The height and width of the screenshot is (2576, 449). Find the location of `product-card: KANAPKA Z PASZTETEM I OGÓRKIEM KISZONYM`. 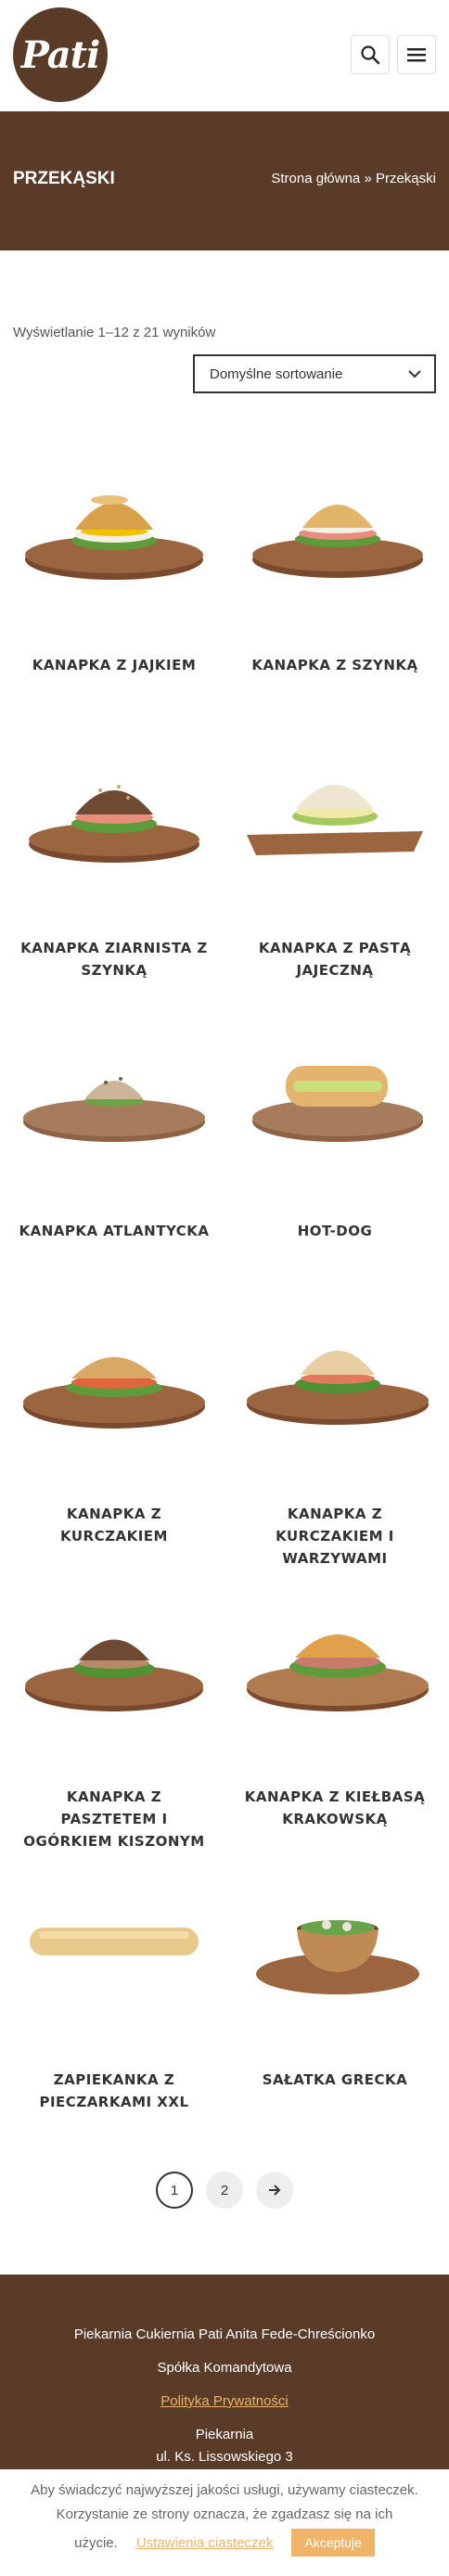

product-card: KANAPKA Z PASZTETEM I OGÓRKIEM KISZONYM is located at coordinates (114, 1707).